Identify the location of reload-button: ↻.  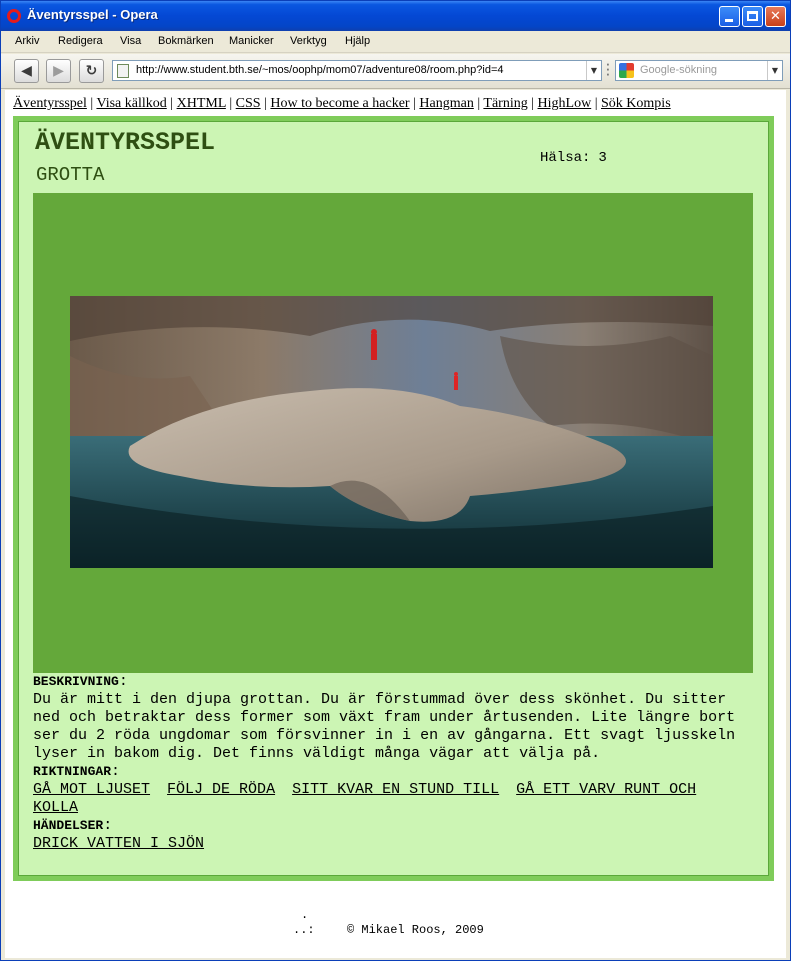
(91, 71).